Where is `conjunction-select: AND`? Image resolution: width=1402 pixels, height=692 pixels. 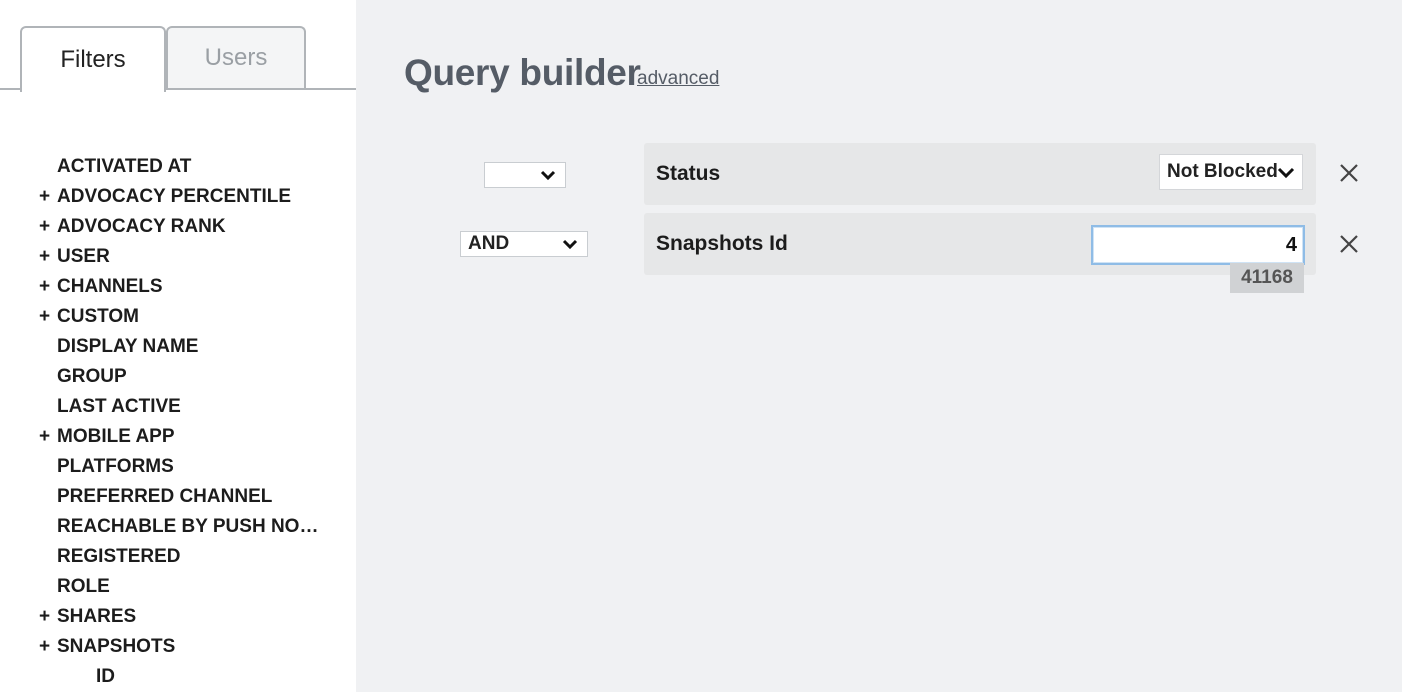
conjunction-select: AND is located at coordinates (524, 244).